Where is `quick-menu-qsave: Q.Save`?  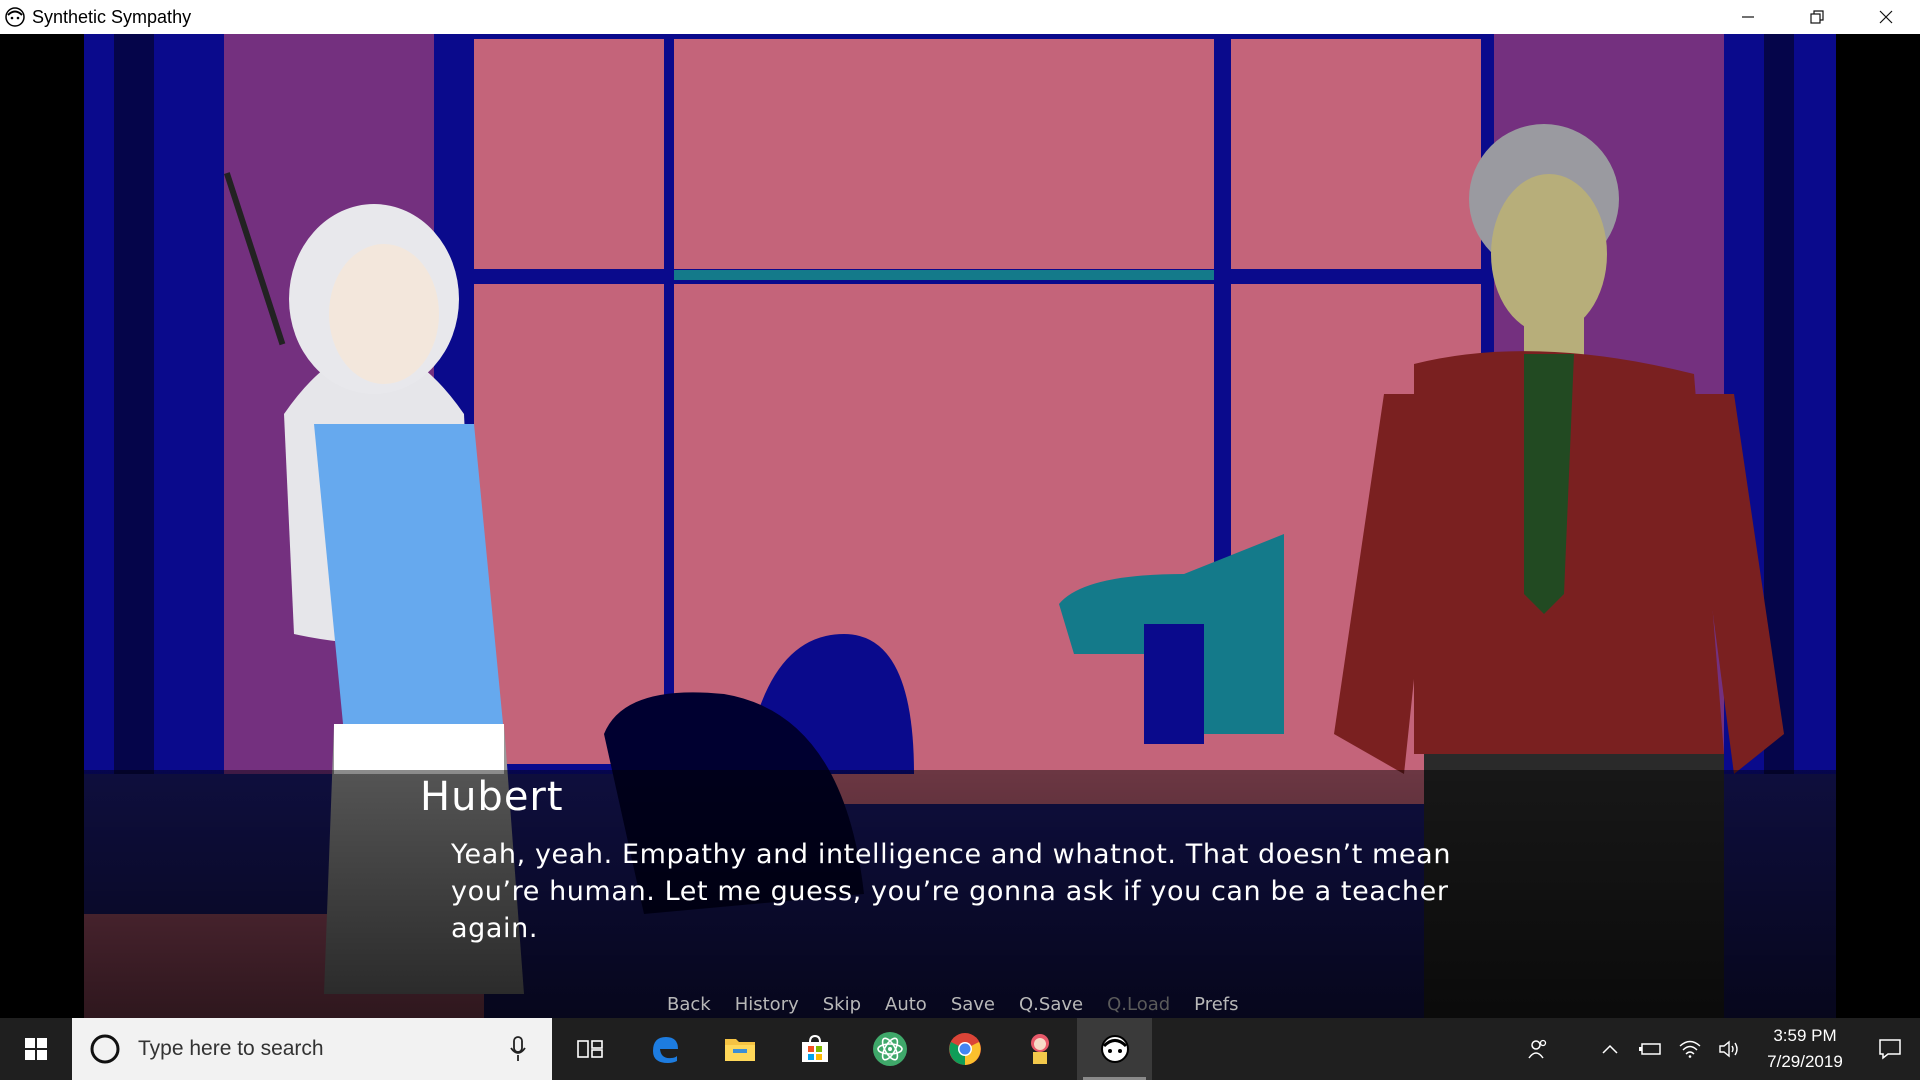
quick-menu-qsave: Q.Save is located at coordinates (1051, 1006).